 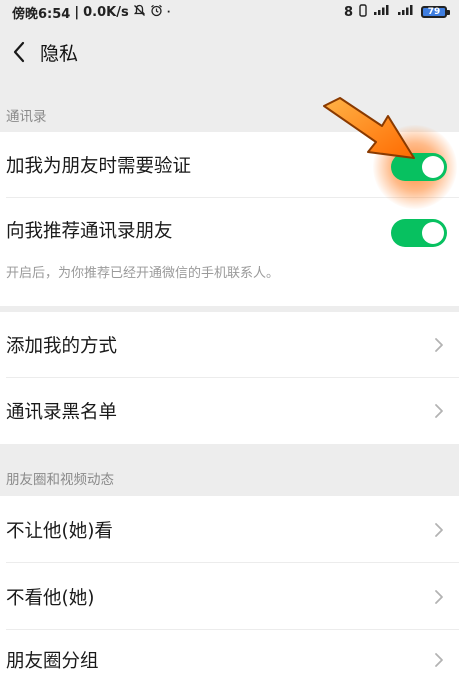 What do you see at coordinates (369, 128) in the screenshot?
I see `annotation-arrow-icon` at bounding box center [369, 128].